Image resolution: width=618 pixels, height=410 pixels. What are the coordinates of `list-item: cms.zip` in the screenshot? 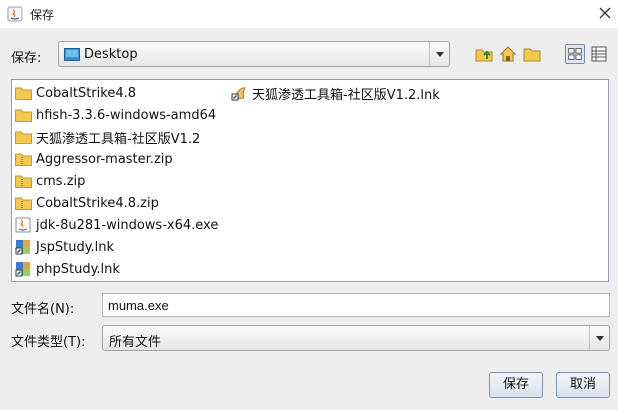 It's located at (50, 181).